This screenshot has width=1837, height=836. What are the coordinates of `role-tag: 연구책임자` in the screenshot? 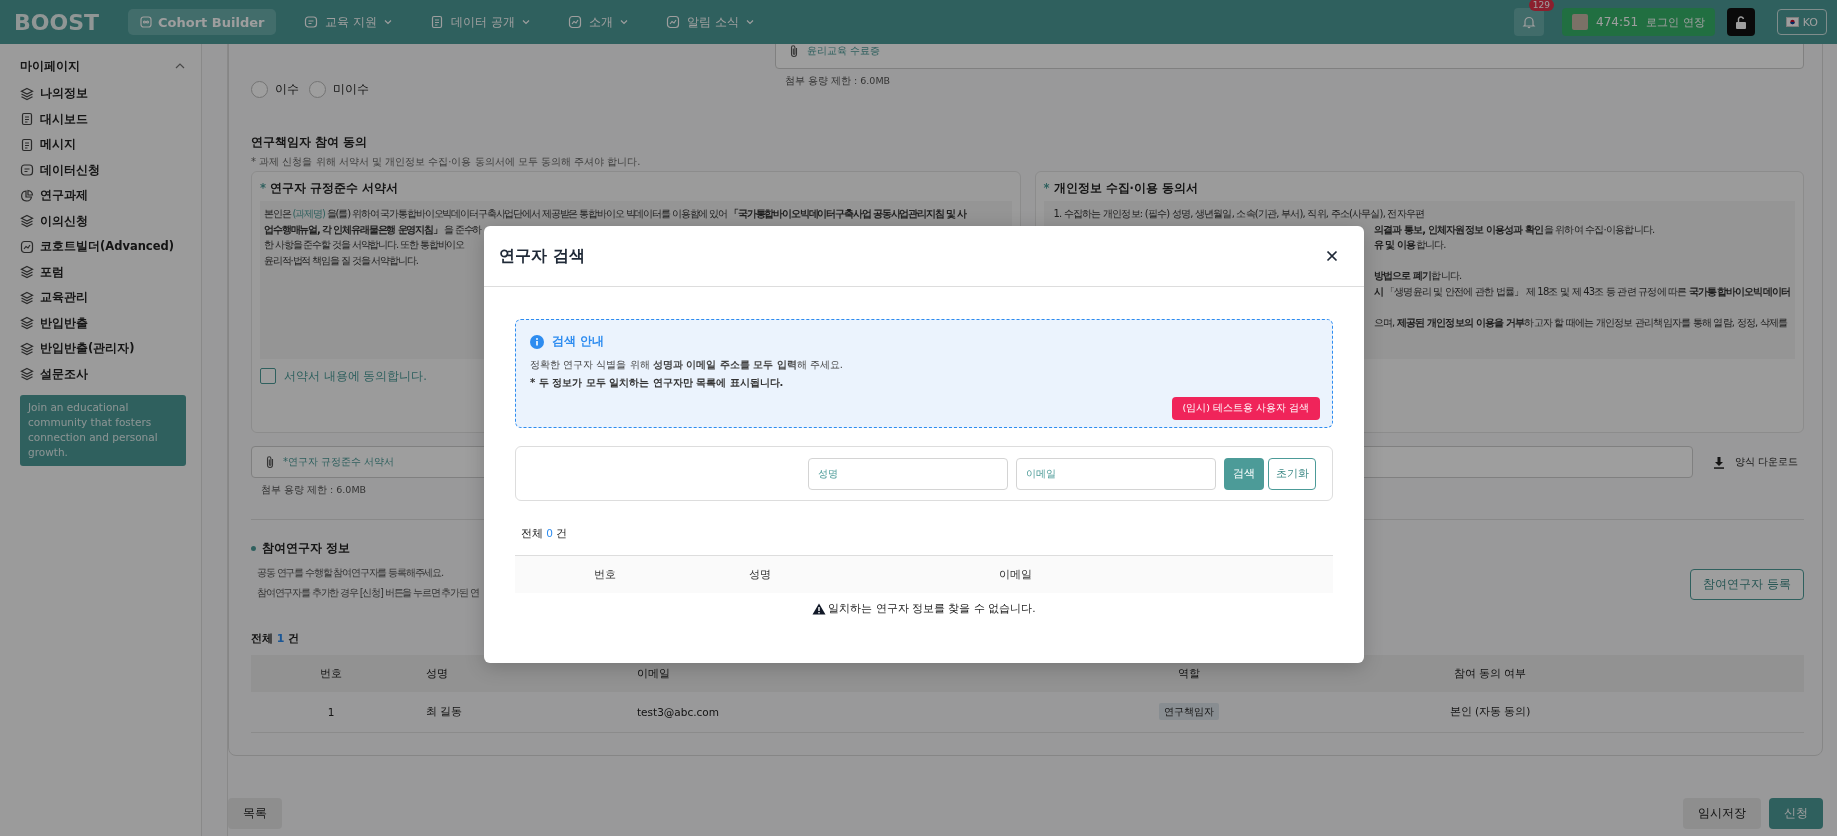 It's located at (1189, 711).